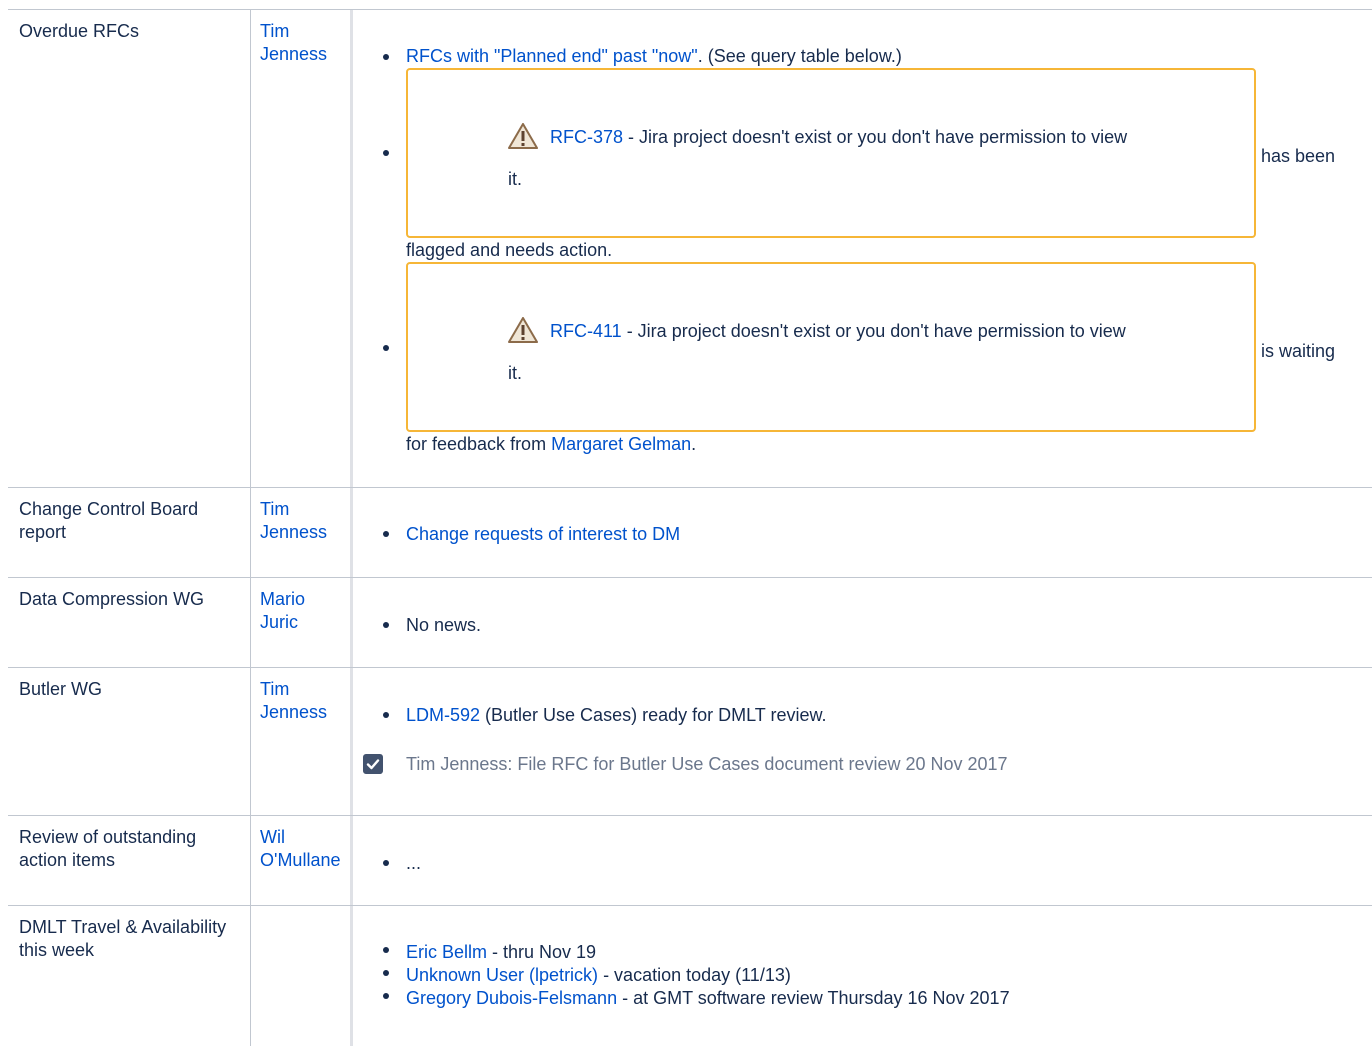 Image resolution: width=1372 pixels, height=1046 pixels. I want to click on owner-link: Wil O'Mullane, so click(307, 849).